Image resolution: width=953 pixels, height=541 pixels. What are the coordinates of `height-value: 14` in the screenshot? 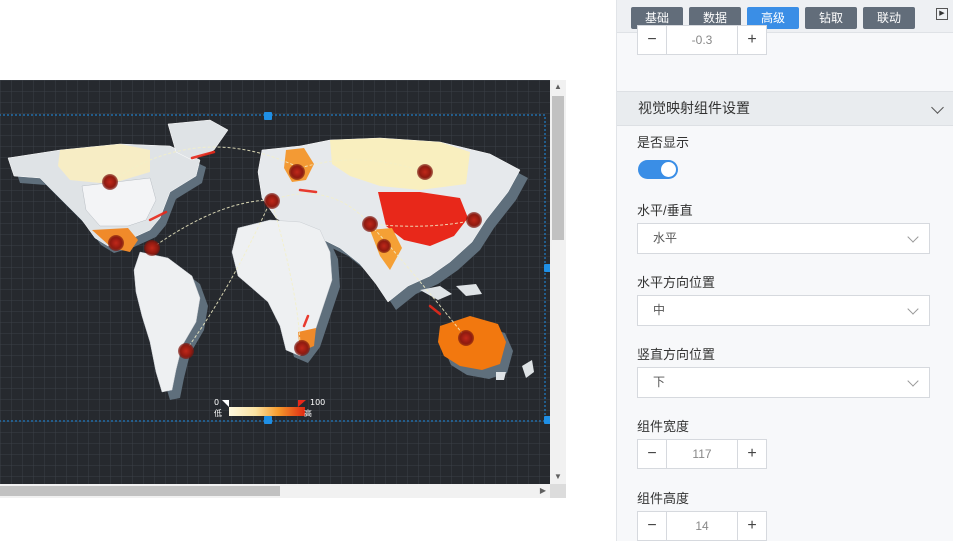 It's located at (702, 526).